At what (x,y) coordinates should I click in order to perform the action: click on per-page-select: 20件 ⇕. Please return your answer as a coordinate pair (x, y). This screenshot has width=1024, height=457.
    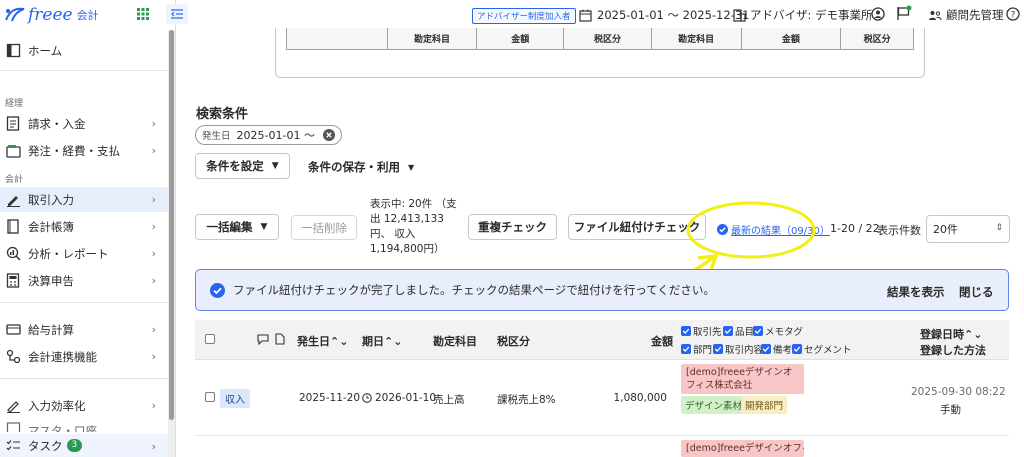
    Looking at the image, I should click on (968, 229).